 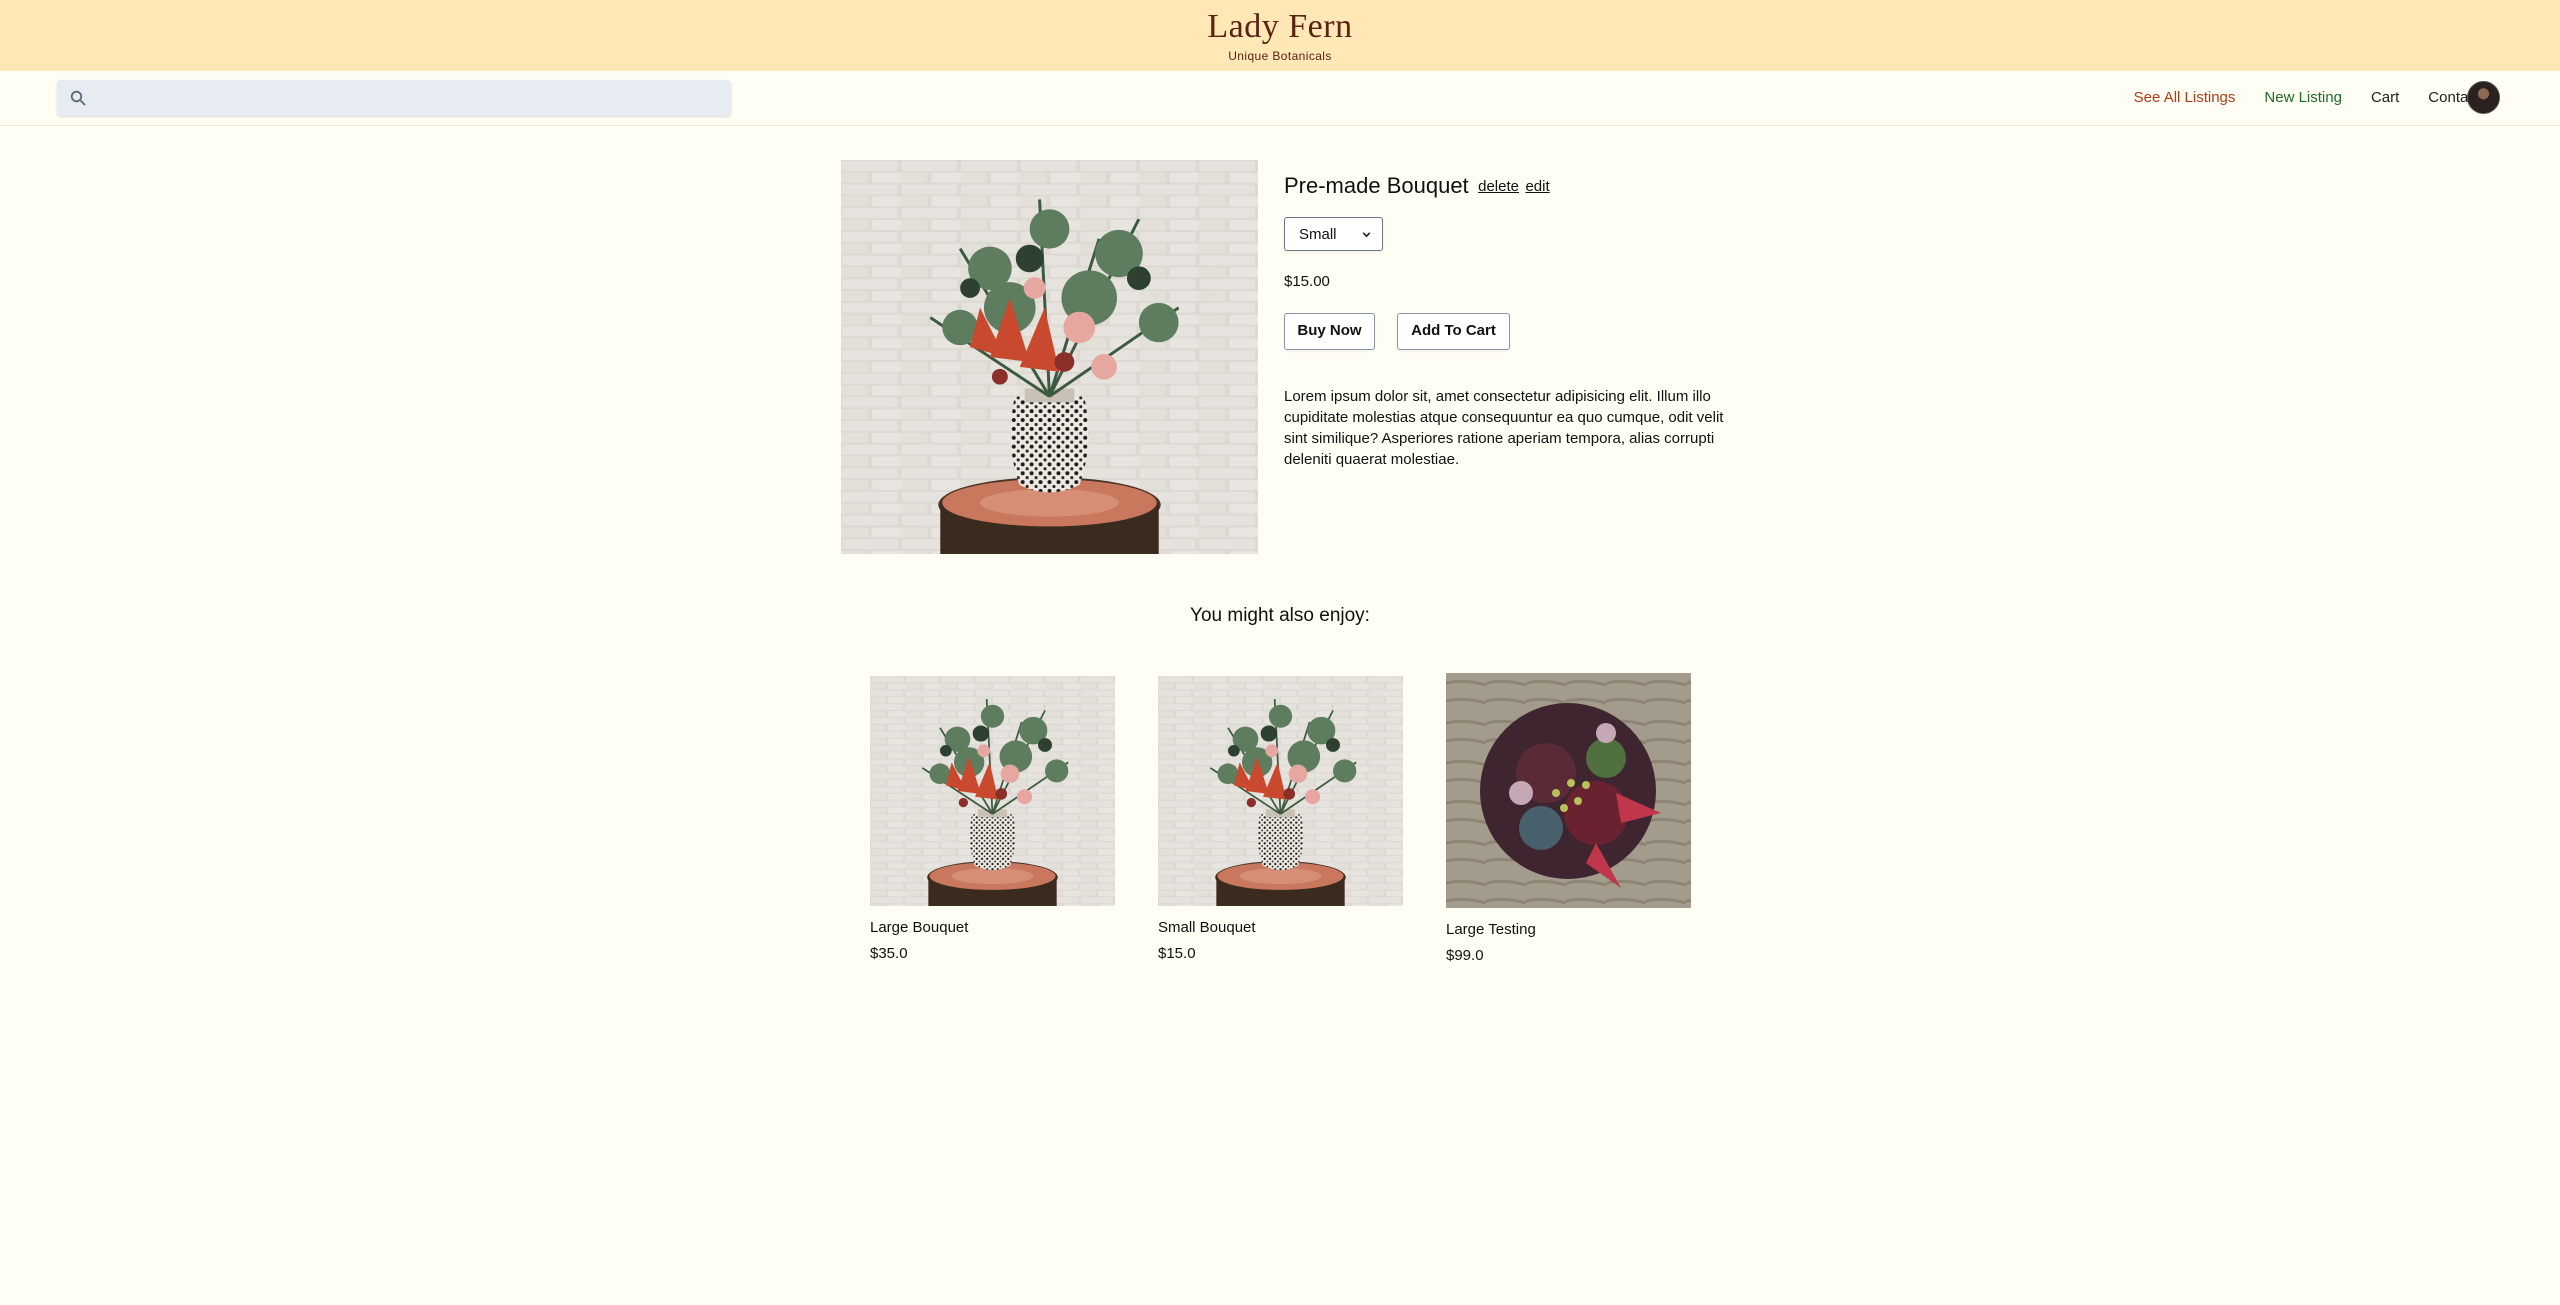 I want to click on search-input, so click(x=410, y=98).